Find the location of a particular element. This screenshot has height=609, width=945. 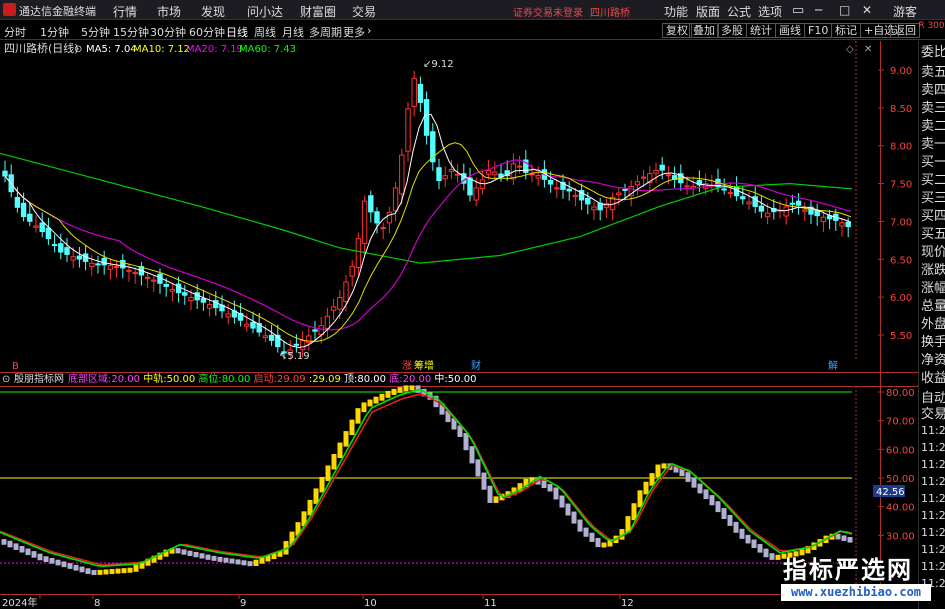

ma5-label: MA5: 7.04 is located at coordinates (111, 49).